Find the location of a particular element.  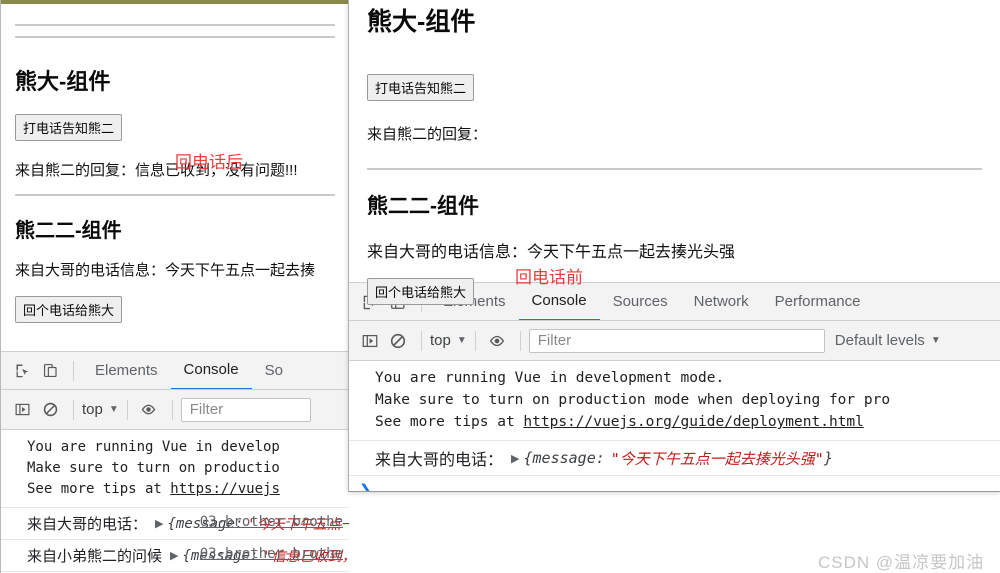

front-console-filter-placeholder: Filter is located at coordinates (554, 340).